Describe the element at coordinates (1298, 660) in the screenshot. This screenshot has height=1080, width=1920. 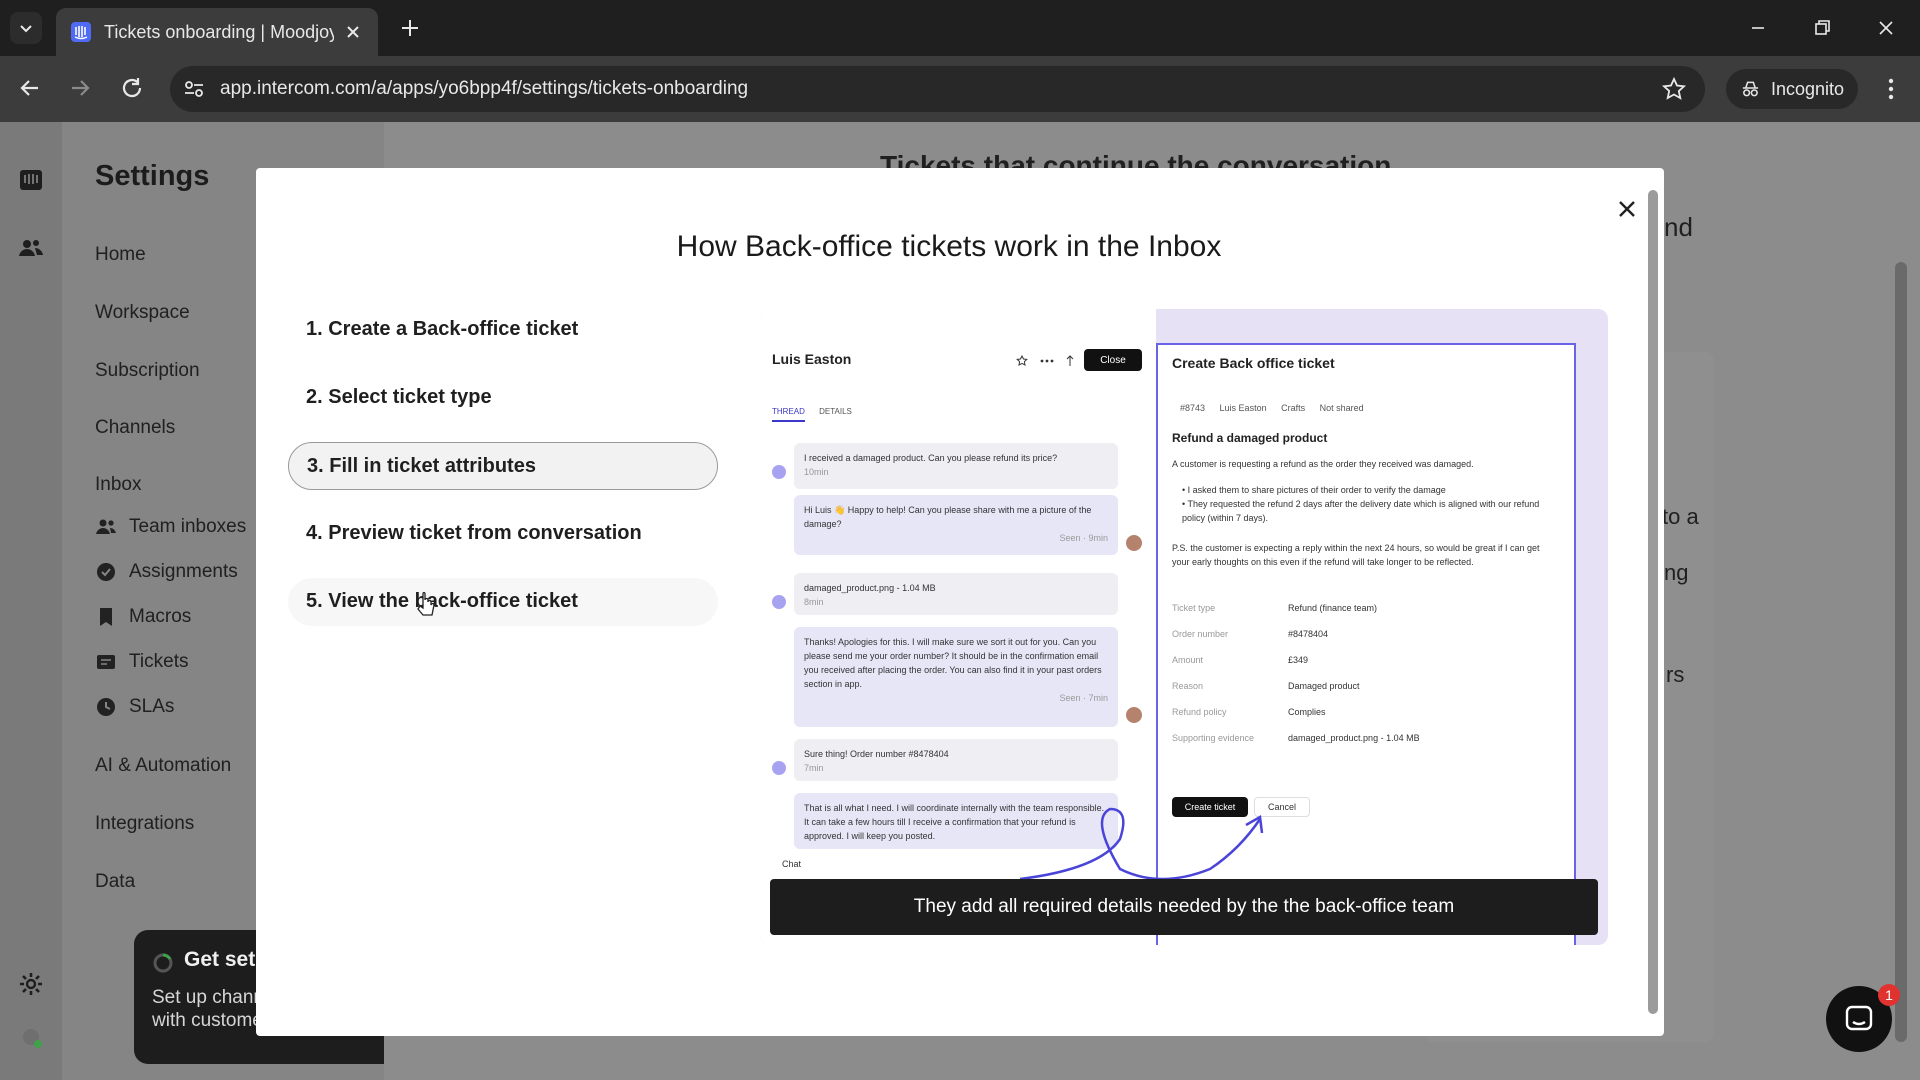
I see `field-value: £349` at that location.